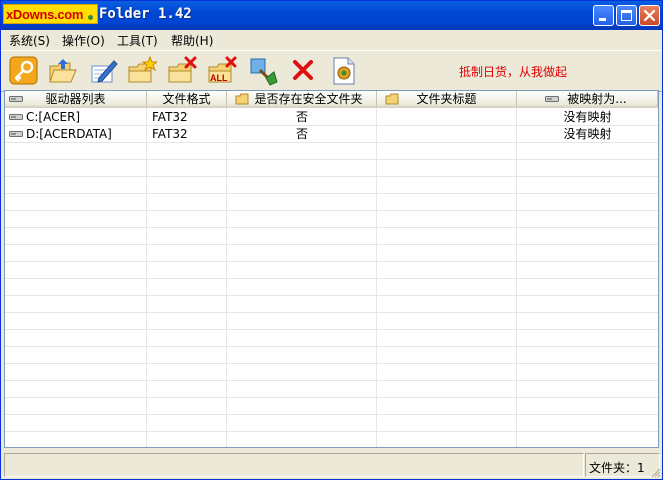 The width and height of the screenshot is (663, 480). I want to click on logo-dot, so click(90, 17).